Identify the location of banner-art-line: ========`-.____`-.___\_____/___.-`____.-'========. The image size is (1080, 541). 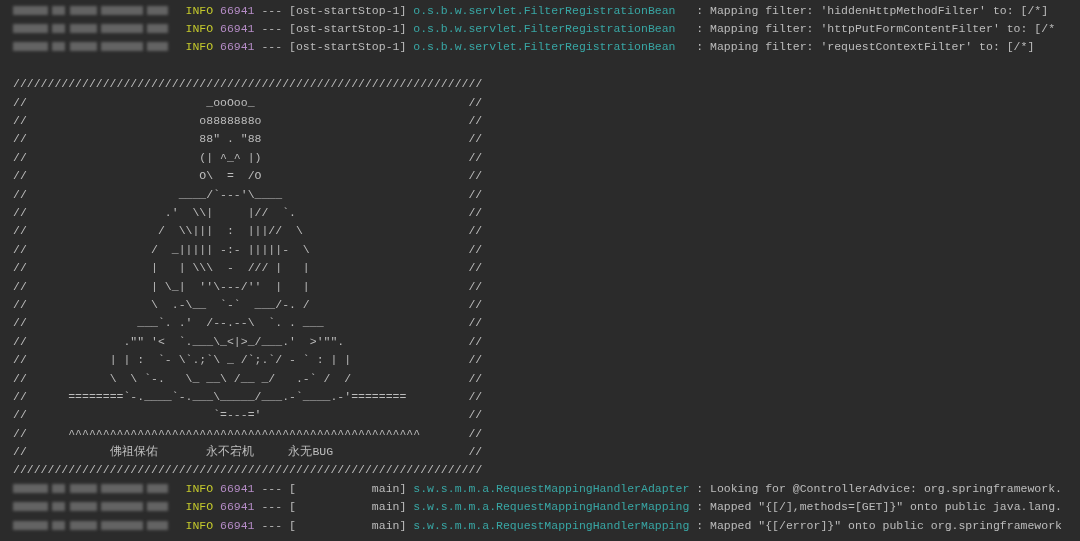
(237, 396).